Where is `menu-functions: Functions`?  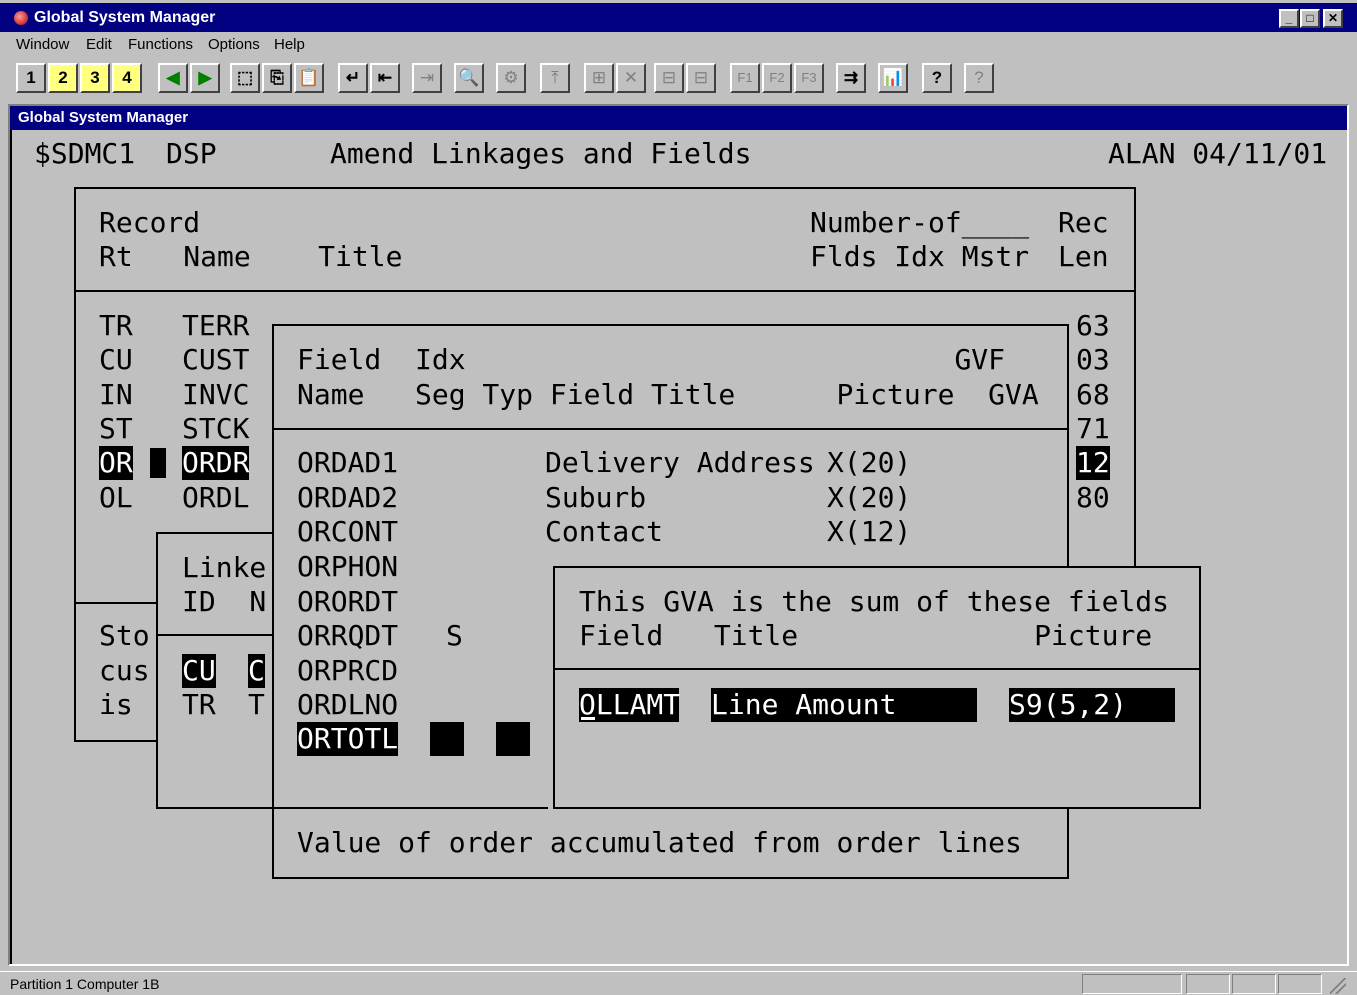
menu-functions: Functions is located at coordinates (160, 44).